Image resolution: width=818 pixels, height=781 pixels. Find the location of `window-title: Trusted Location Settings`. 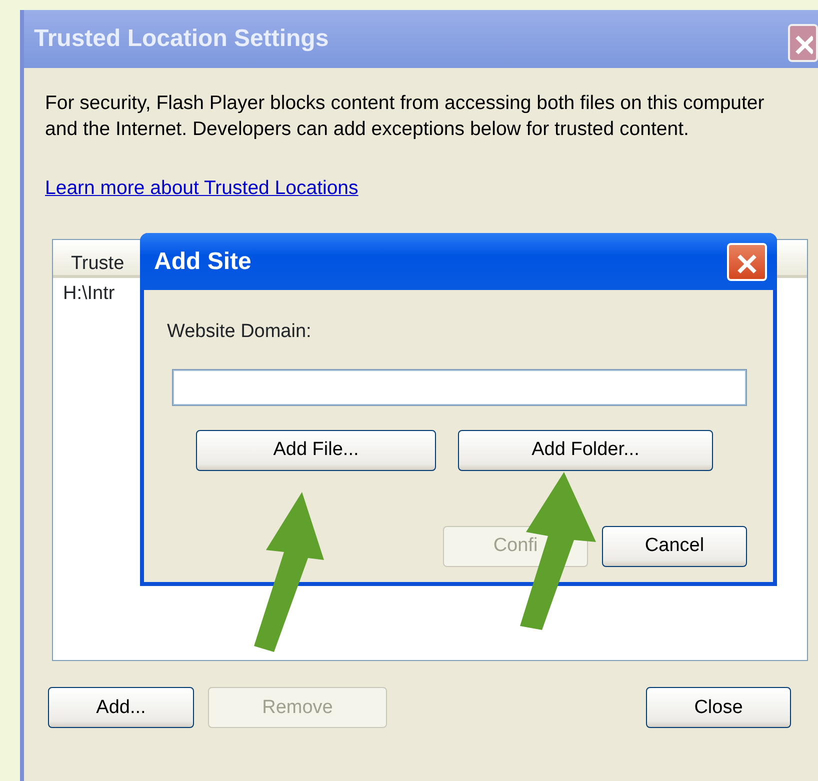

window-title: Trusted Location Settings is located at coordinates (421, 39).